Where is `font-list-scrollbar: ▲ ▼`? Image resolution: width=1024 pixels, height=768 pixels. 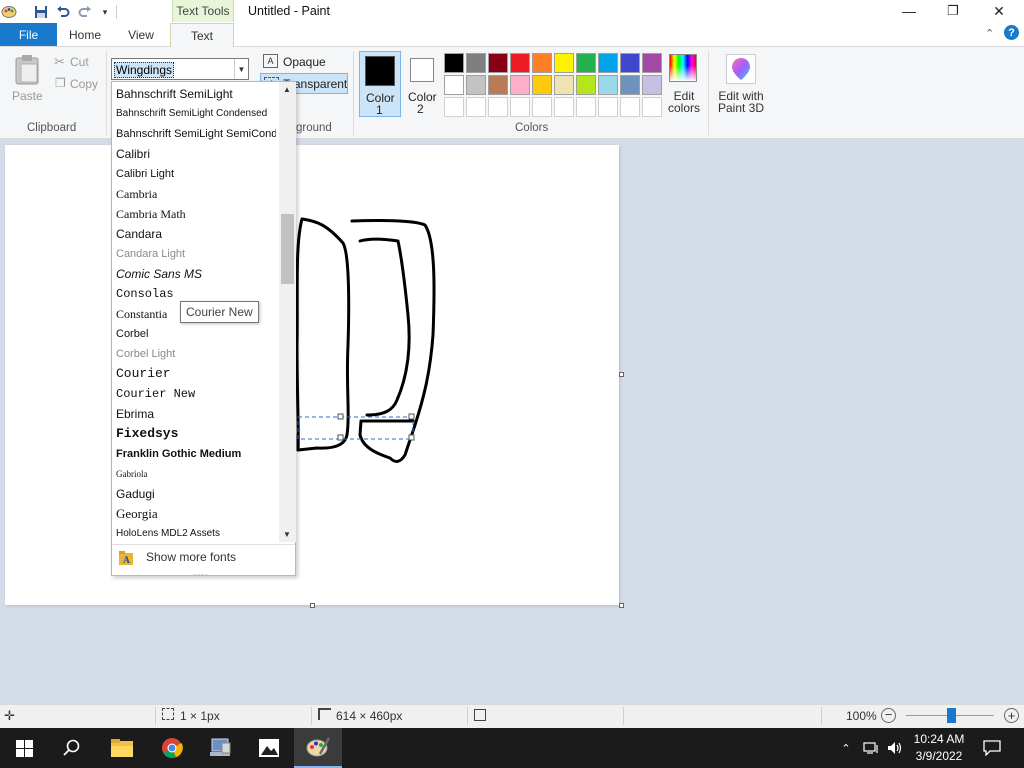
font-list-scrollbar: ▲ ▼ is located at coordinates (287, 312).